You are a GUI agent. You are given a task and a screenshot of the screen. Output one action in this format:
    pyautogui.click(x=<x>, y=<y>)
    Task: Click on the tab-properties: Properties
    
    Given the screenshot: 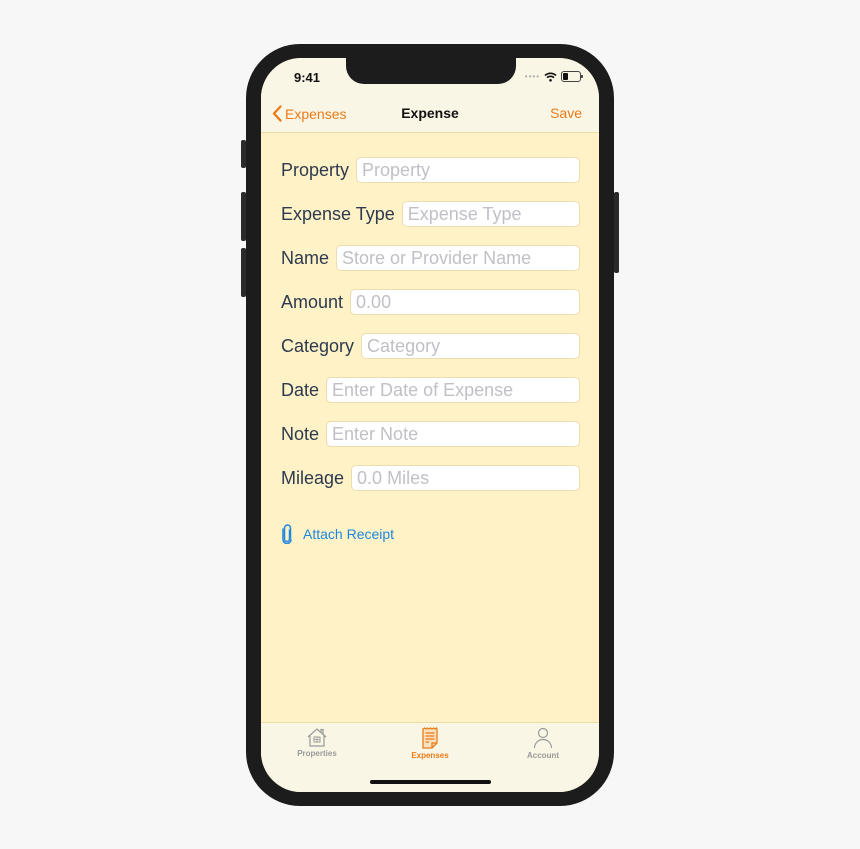 What is the action you would take?
    pyautogui.click(x=317, y=742)
    